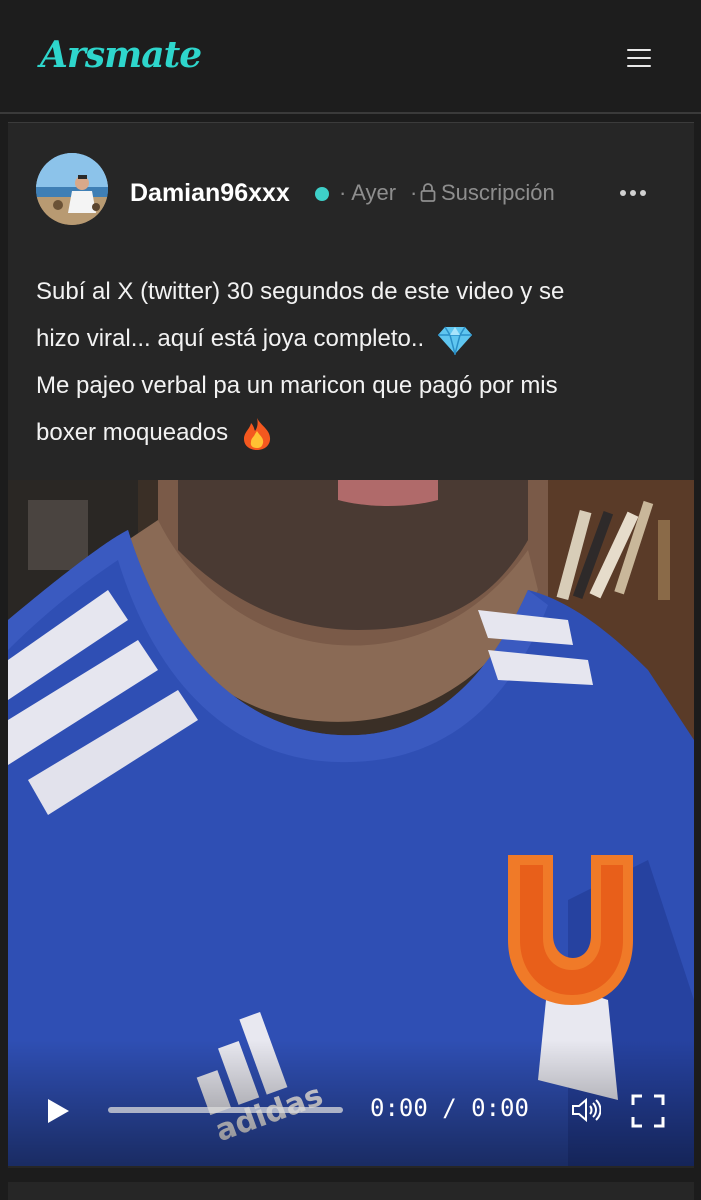 The image size is (701, 1200). I want to click on app-logo: Arsmate, so click(121, 55).